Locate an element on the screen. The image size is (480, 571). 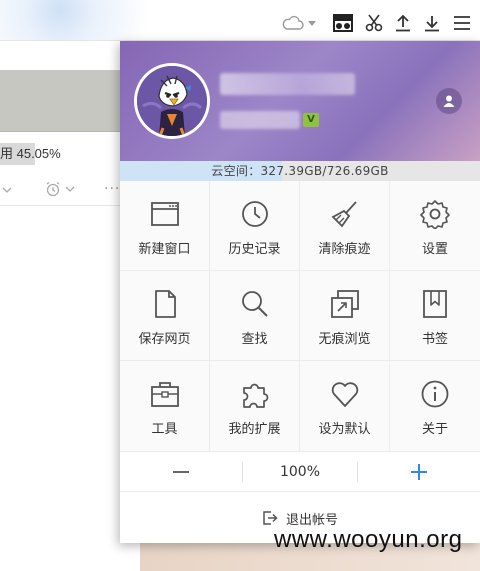
menu-item-clear-traces: 清除痕迹 is located at coordinates (345, 226).